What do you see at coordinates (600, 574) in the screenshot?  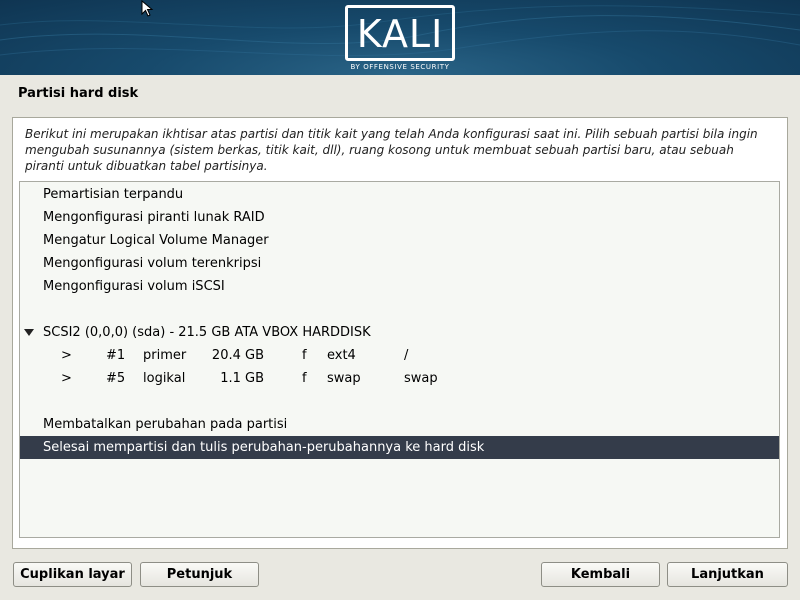 I see `back-button: Kembali` at bounding box center [600, 574].